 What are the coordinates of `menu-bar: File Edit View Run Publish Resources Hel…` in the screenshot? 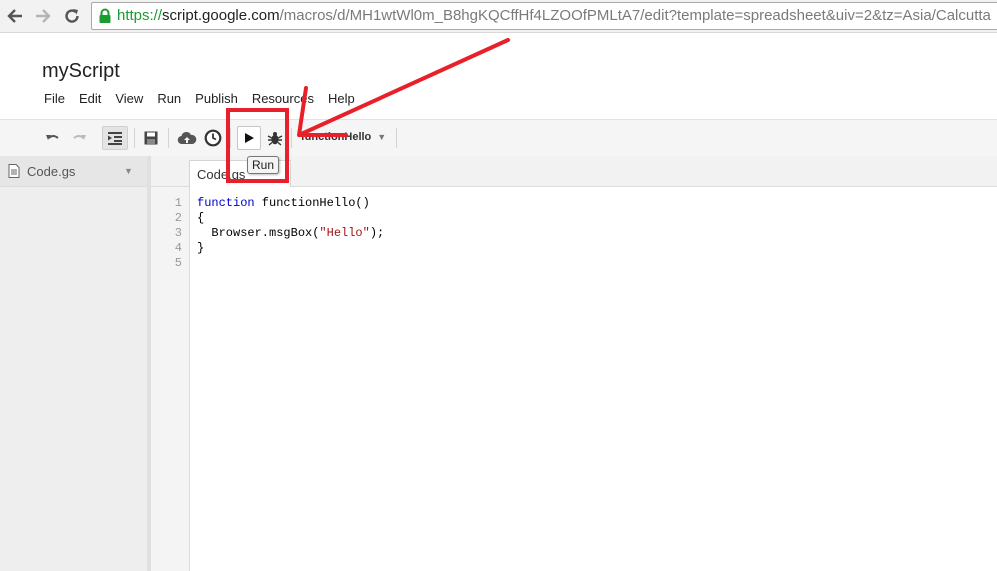 It's located at (199, 98).